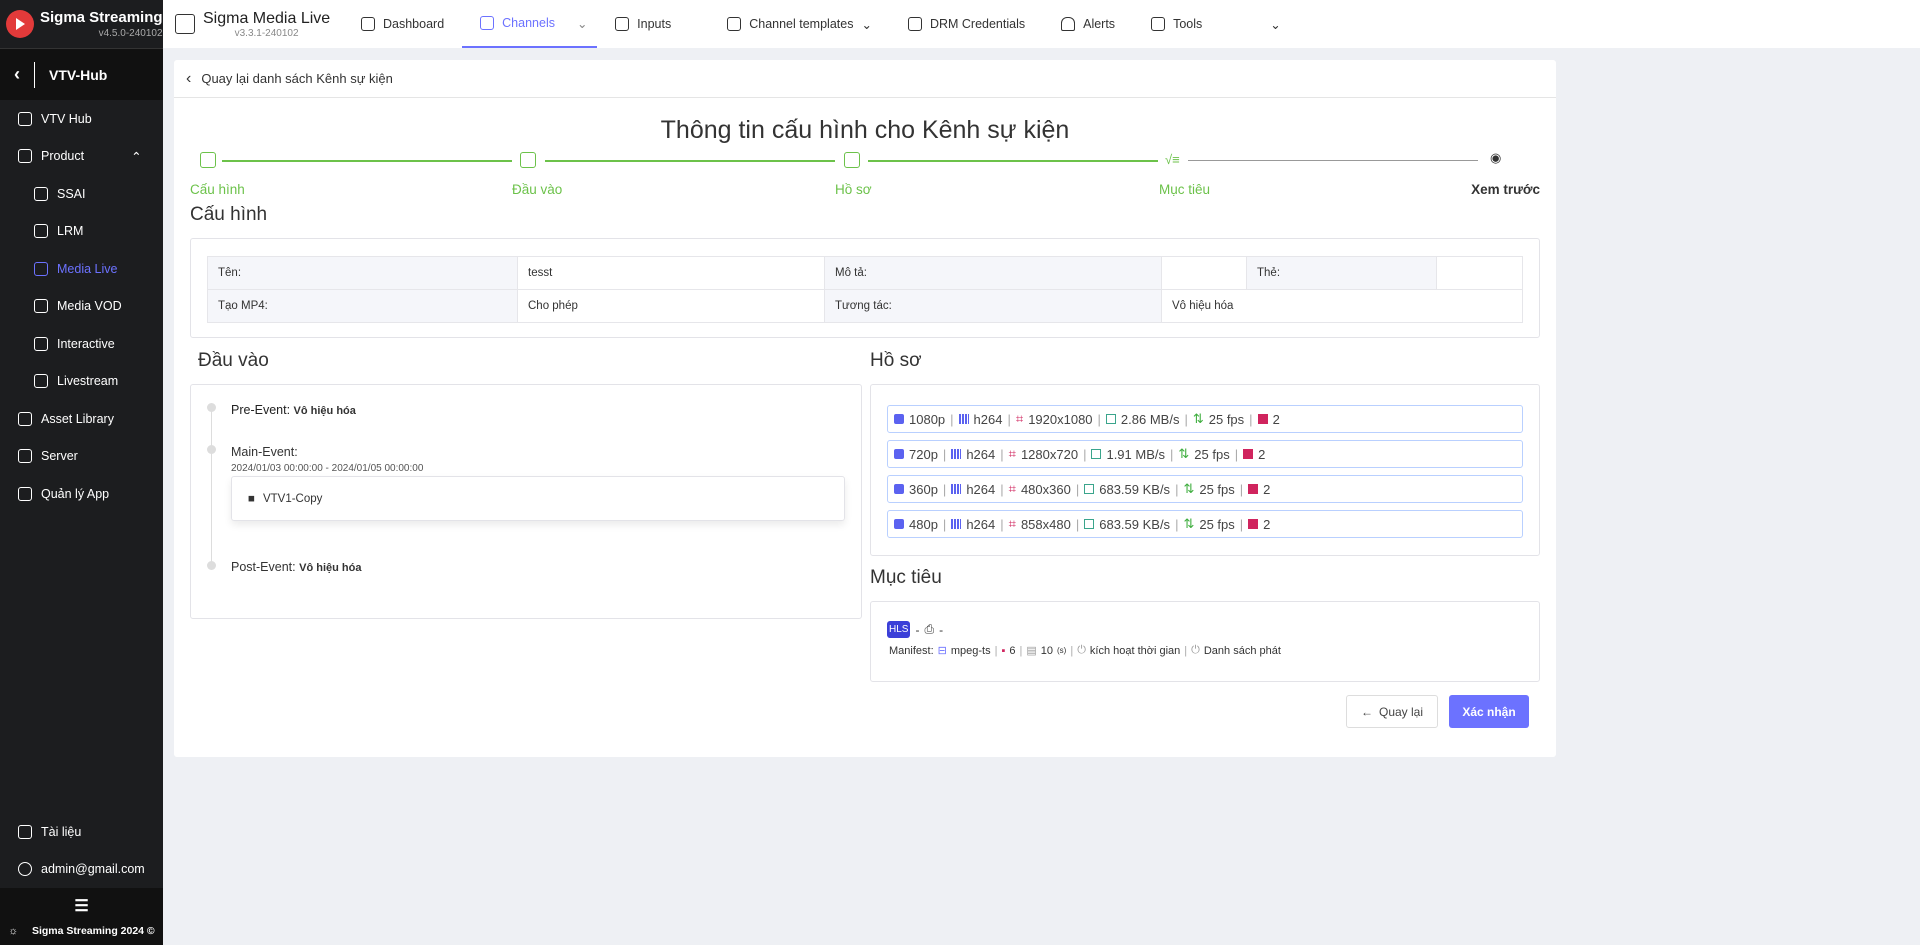 The image size is (1920, 945). I want to click on sidebar-item-app: Quản lý App, so click(81, 494).